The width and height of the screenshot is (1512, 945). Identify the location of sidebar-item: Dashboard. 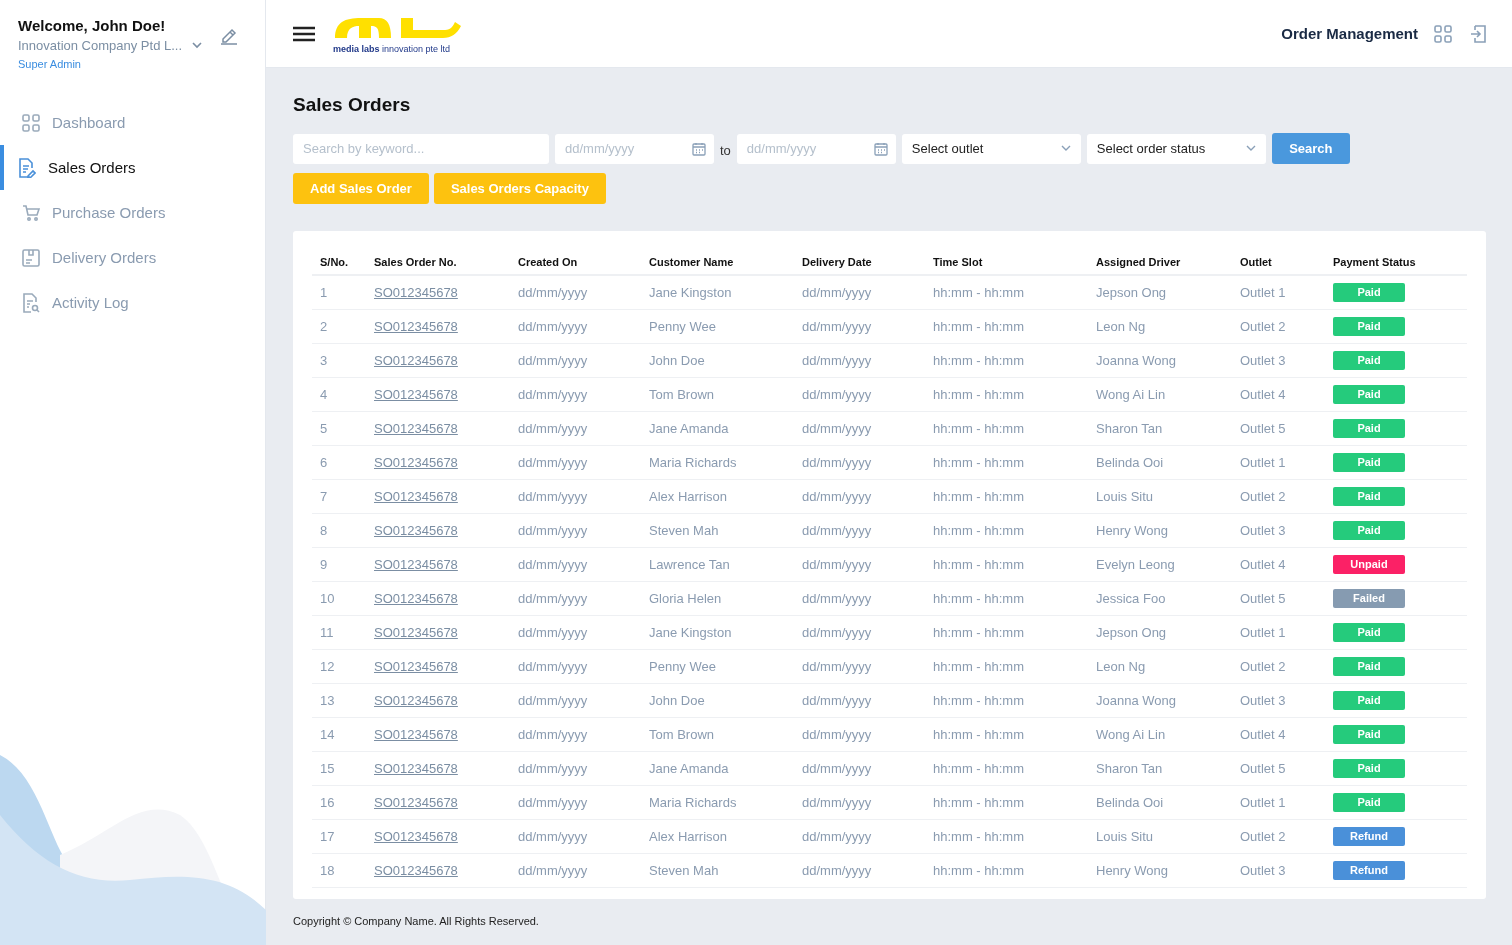
(132, 122).